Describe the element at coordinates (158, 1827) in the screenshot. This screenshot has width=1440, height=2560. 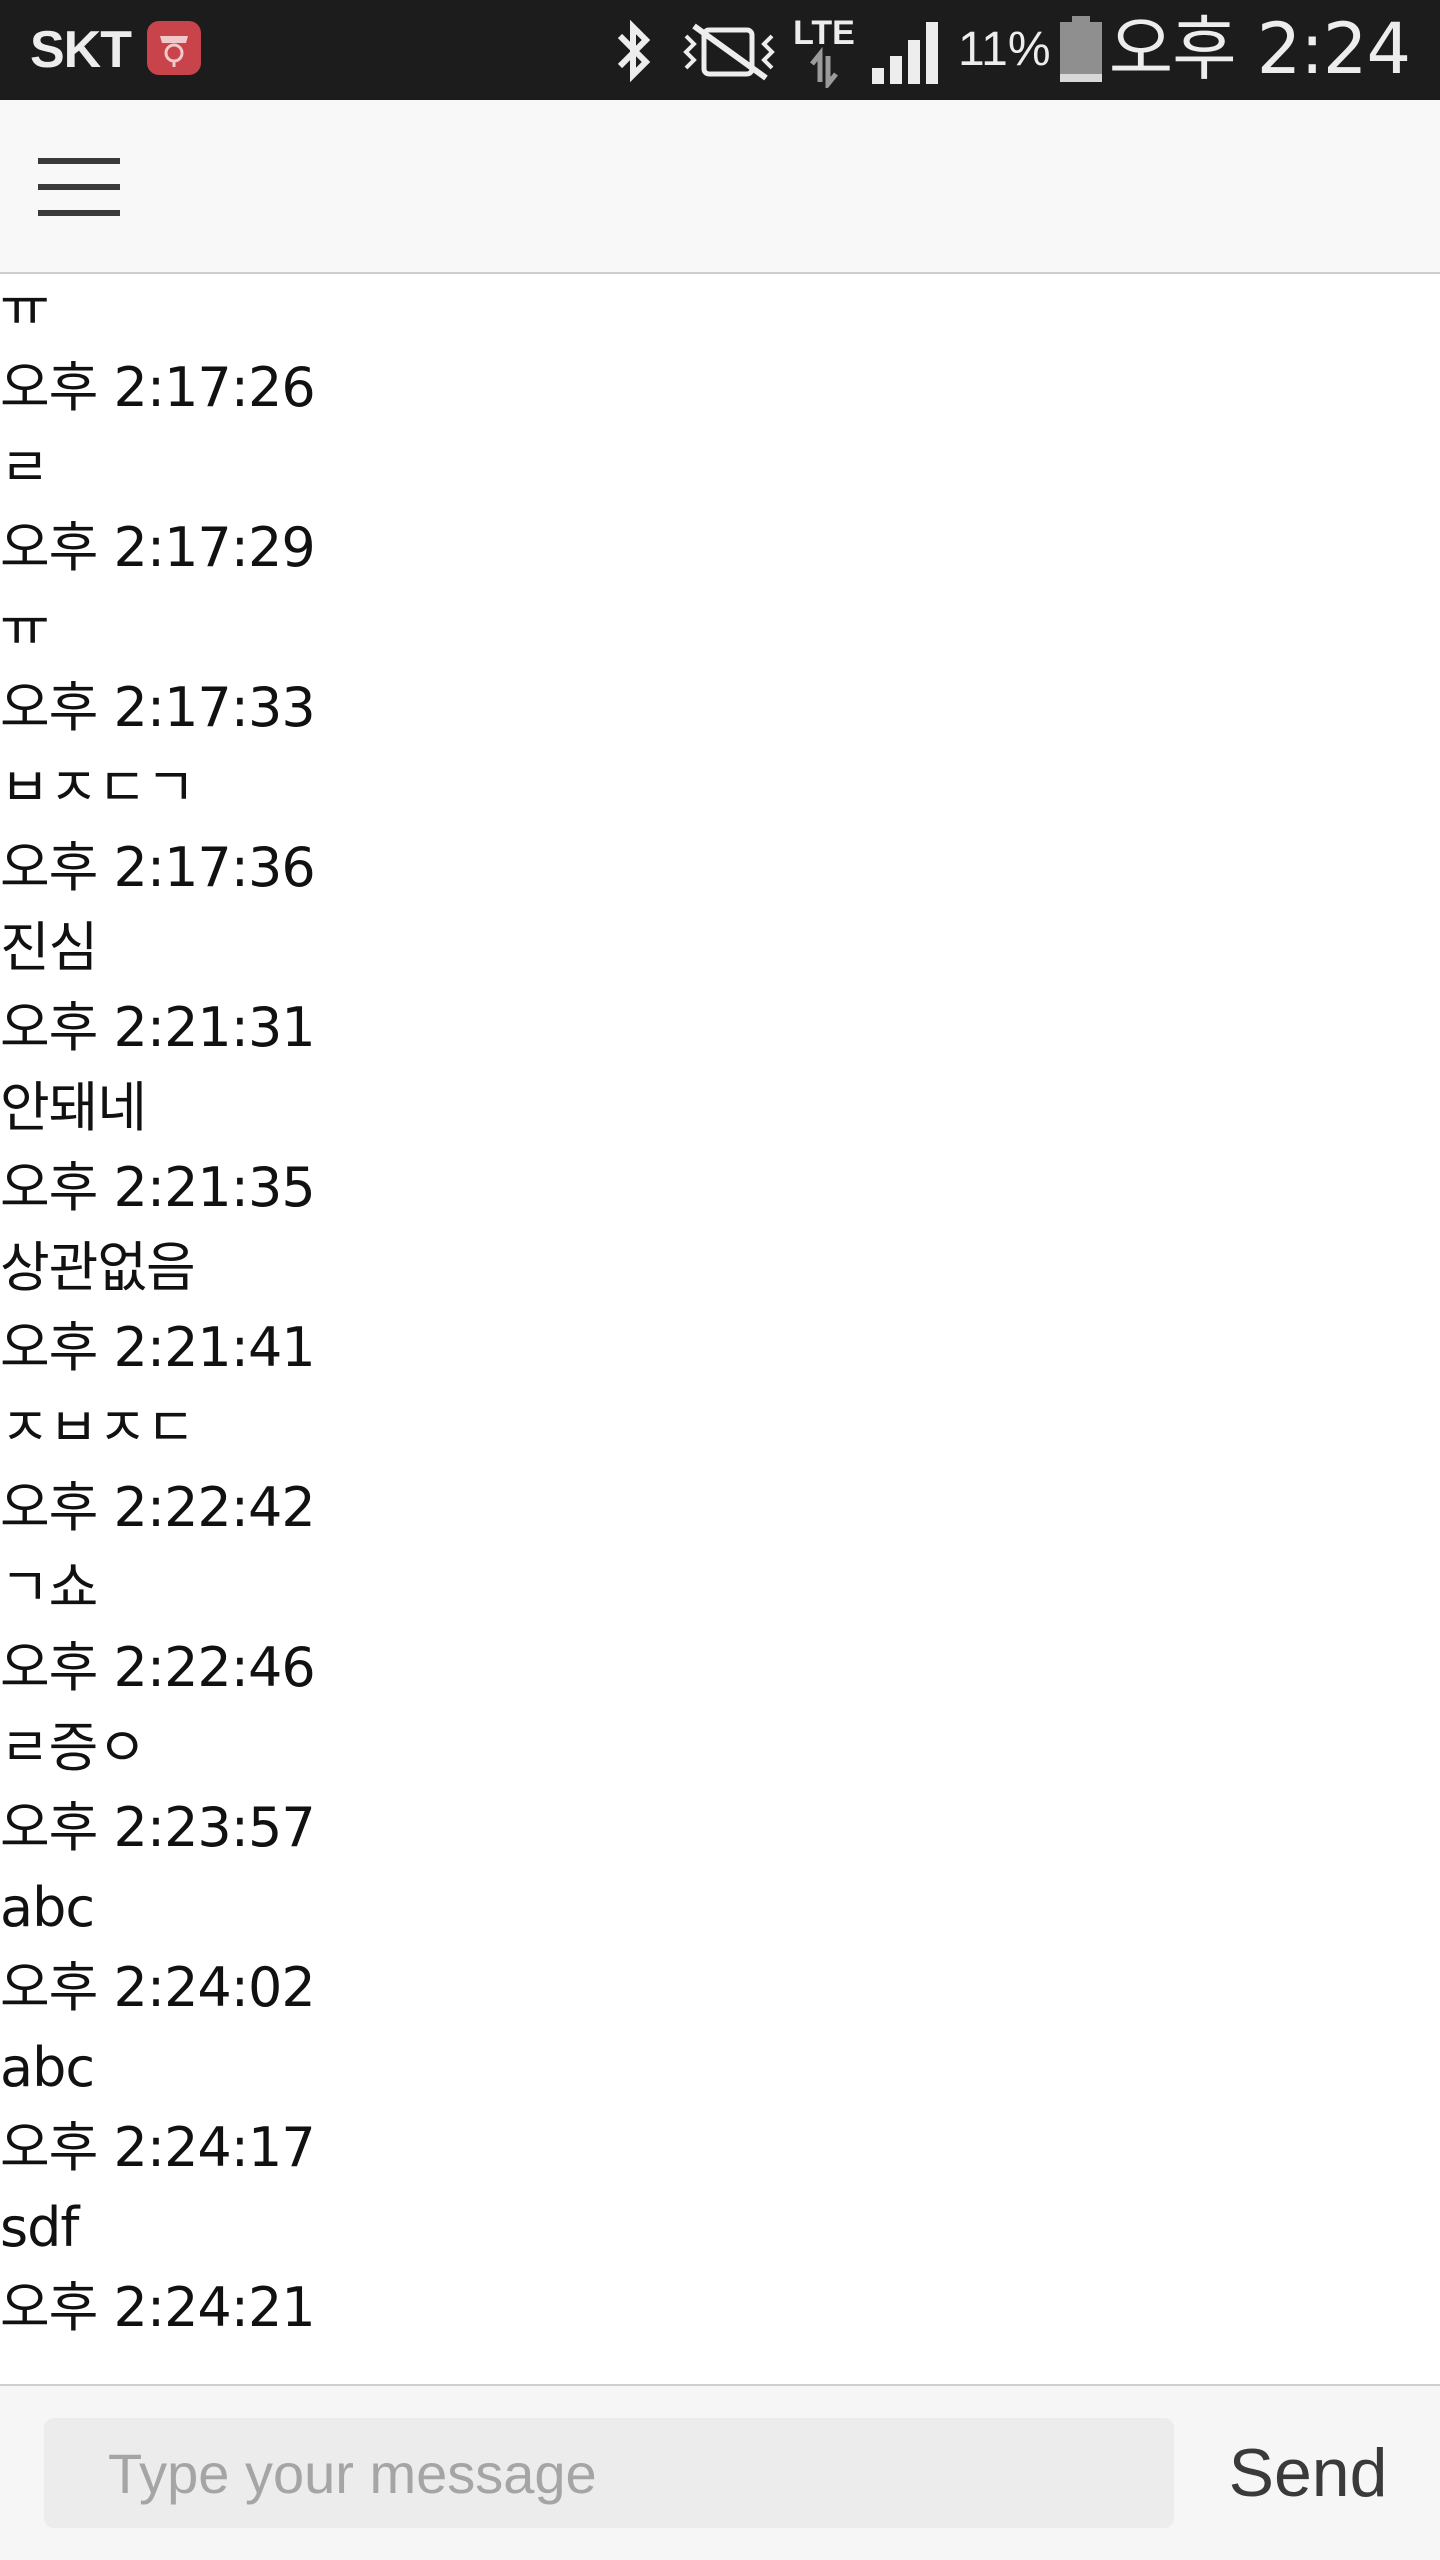
I see `message-timestamp: 오후 2:23:57` at that location.